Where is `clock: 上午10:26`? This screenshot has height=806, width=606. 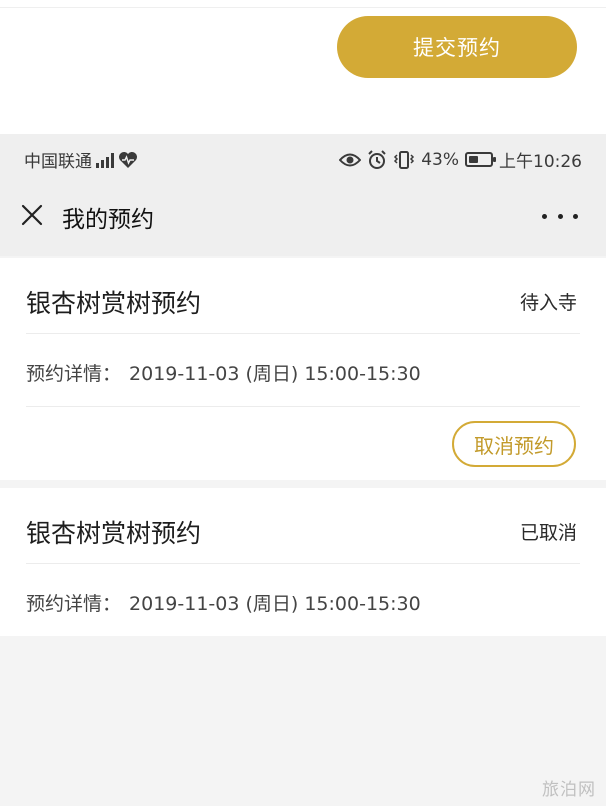 clock: 上午10:26 is located at coordinates (540, 162).